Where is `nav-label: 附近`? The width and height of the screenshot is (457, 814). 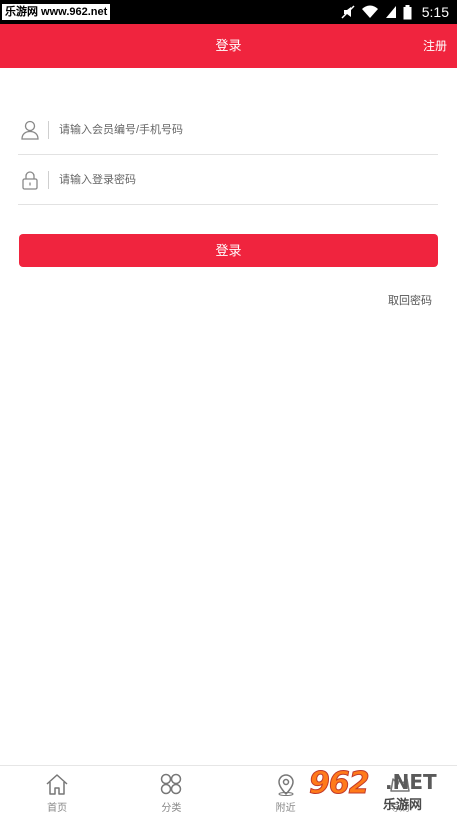 nav-label: 附近 is located at coordinates (285, 808).